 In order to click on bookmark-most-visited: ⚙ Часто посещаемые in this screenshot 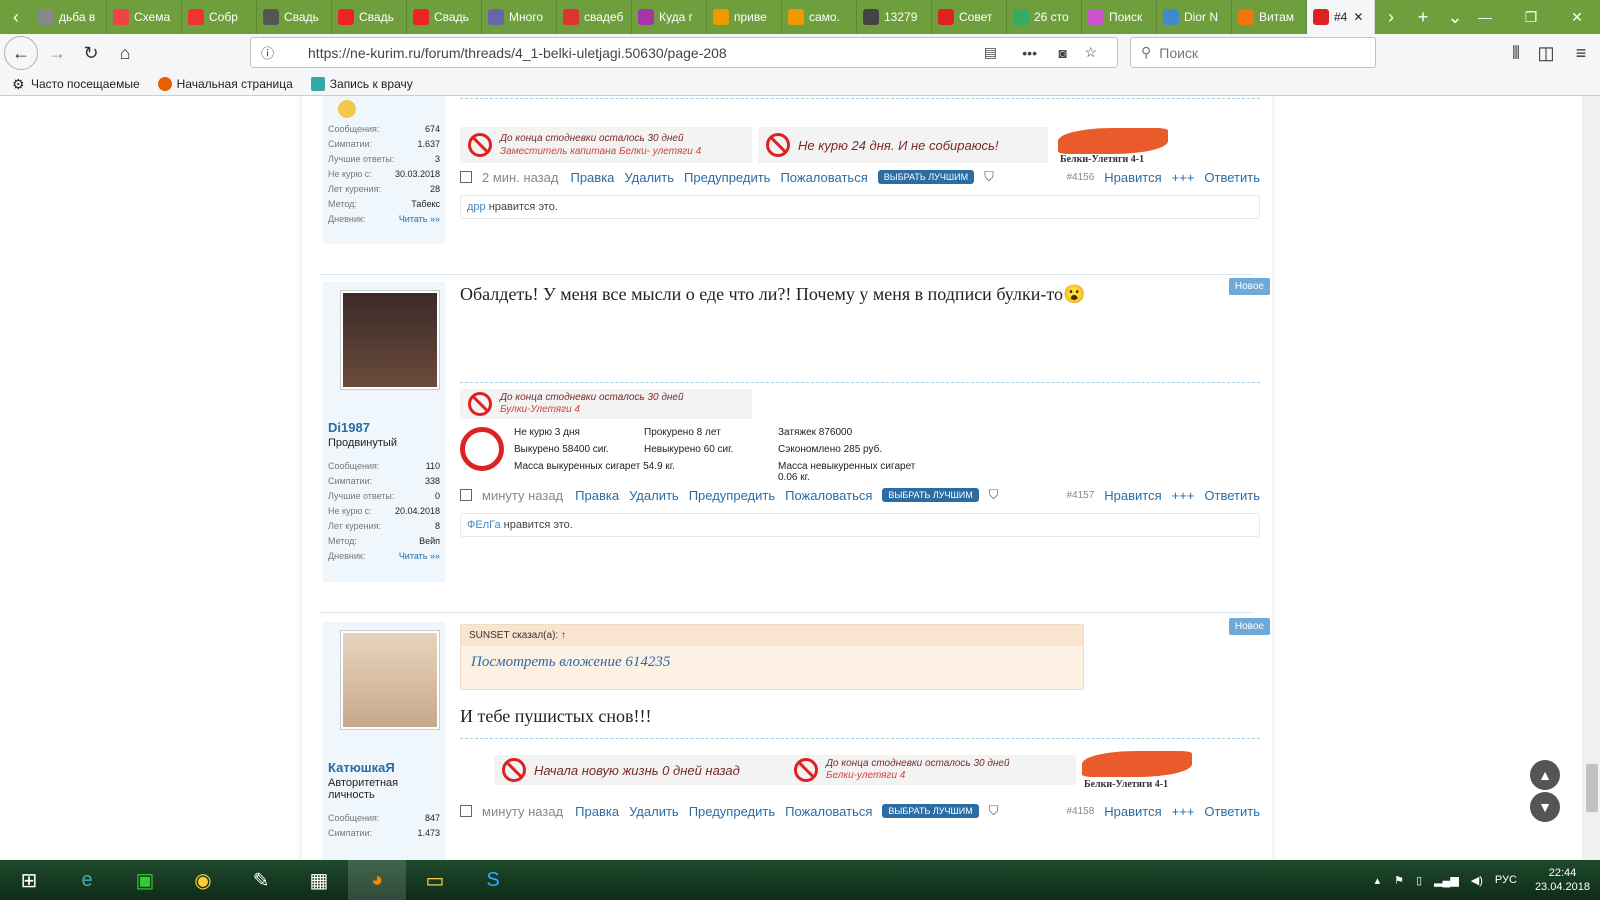, I will do `click(76, 84)`.